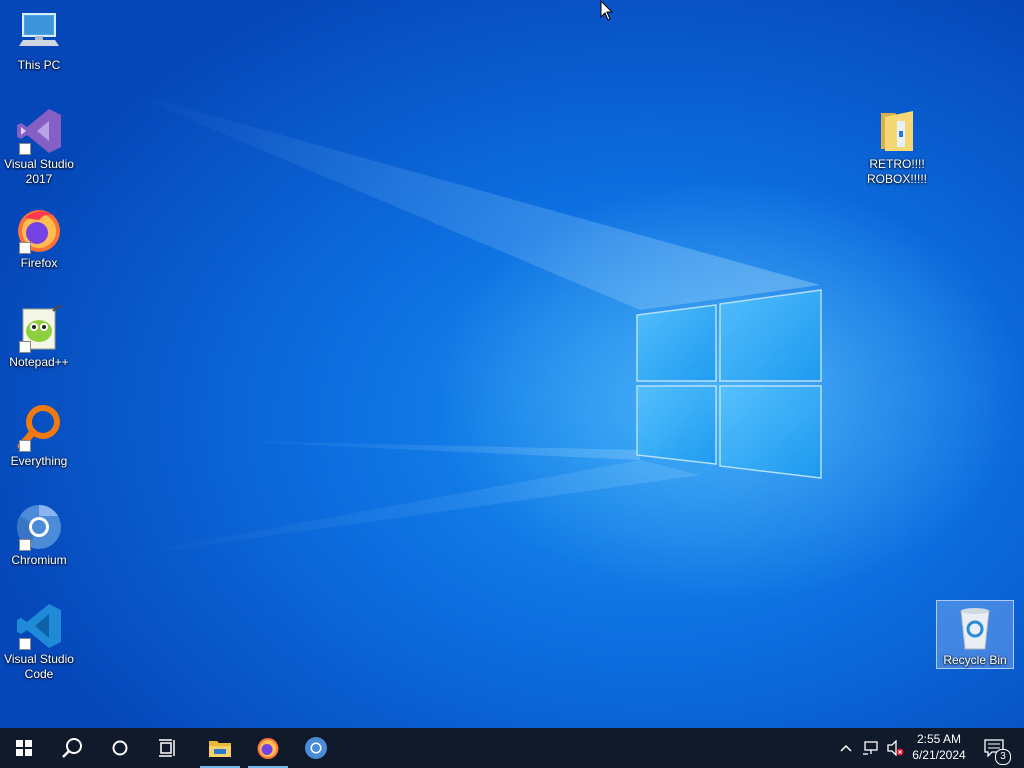  I want to click on desktop-icon-everything: Everything, so click(39, 436).